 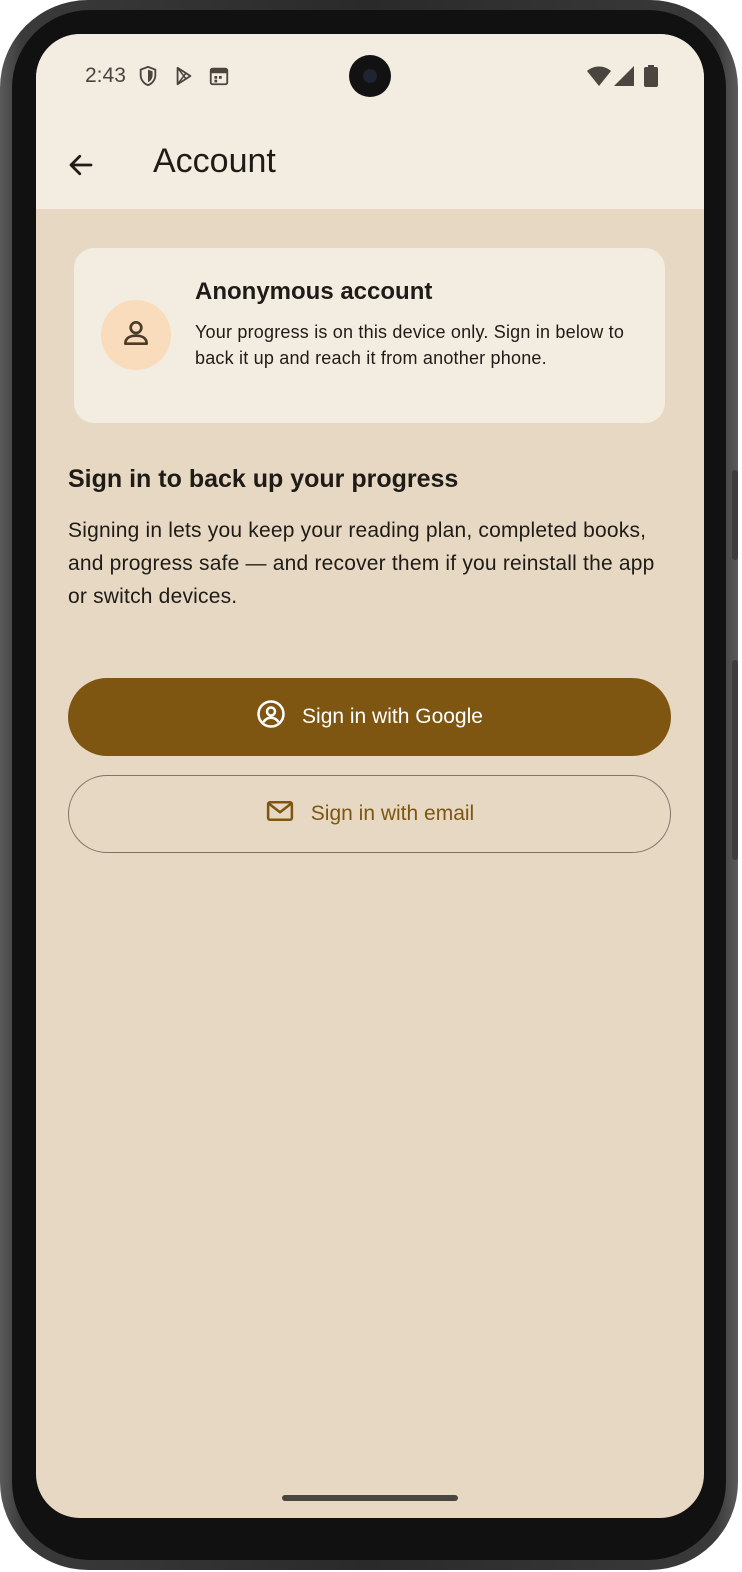 I want to click on account-circle-icon, so click(x=271, y=717).